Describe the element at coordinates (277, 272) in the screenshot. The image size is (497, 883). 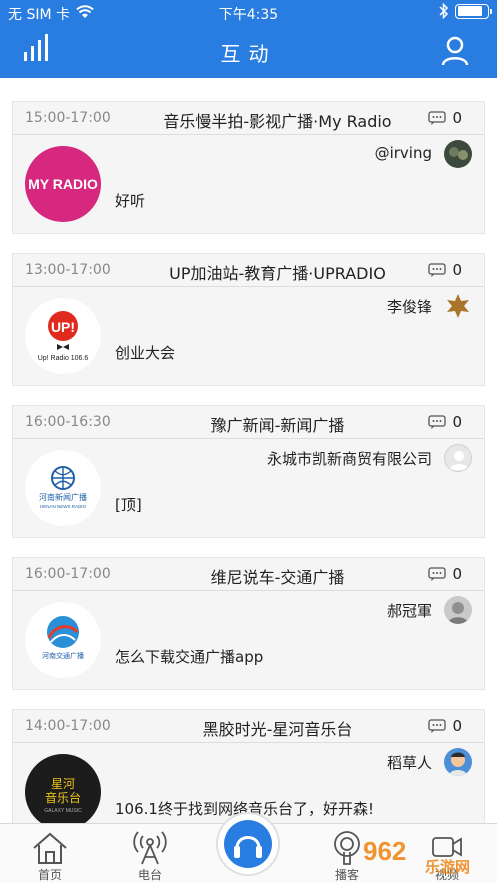
I see `post-title: UP加油站-教育广播·UPRADIO` at that location.